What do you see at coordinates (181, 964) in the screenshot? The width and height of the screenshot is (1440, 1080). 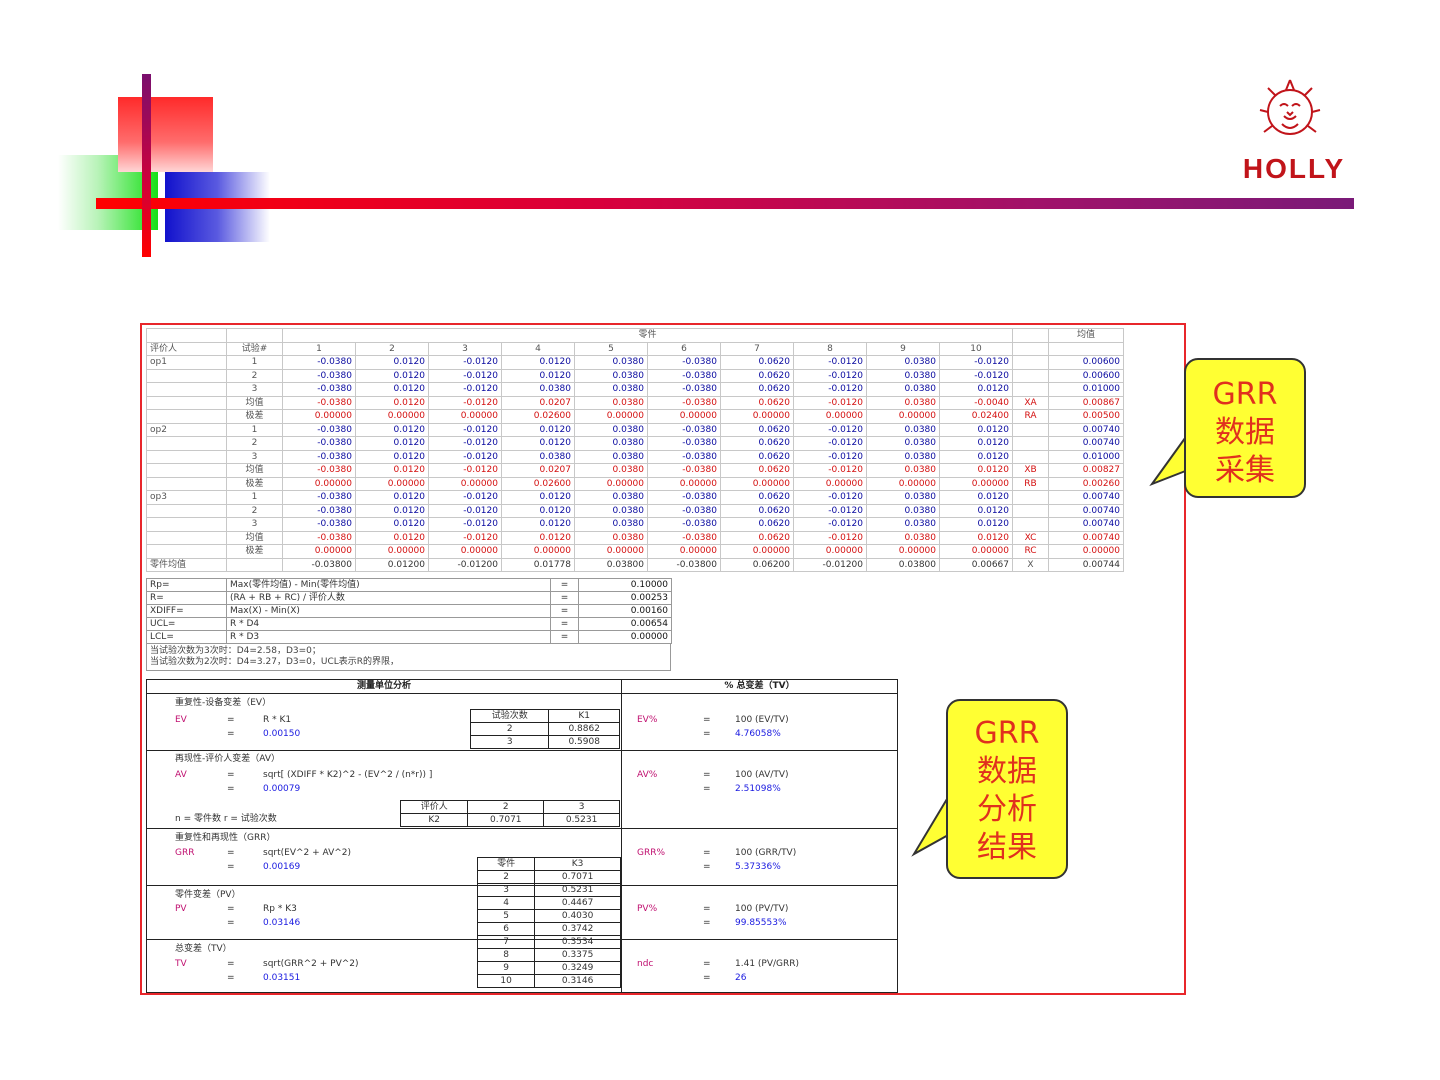 I see `tv-label: TV` at bounding box center [181, 964].